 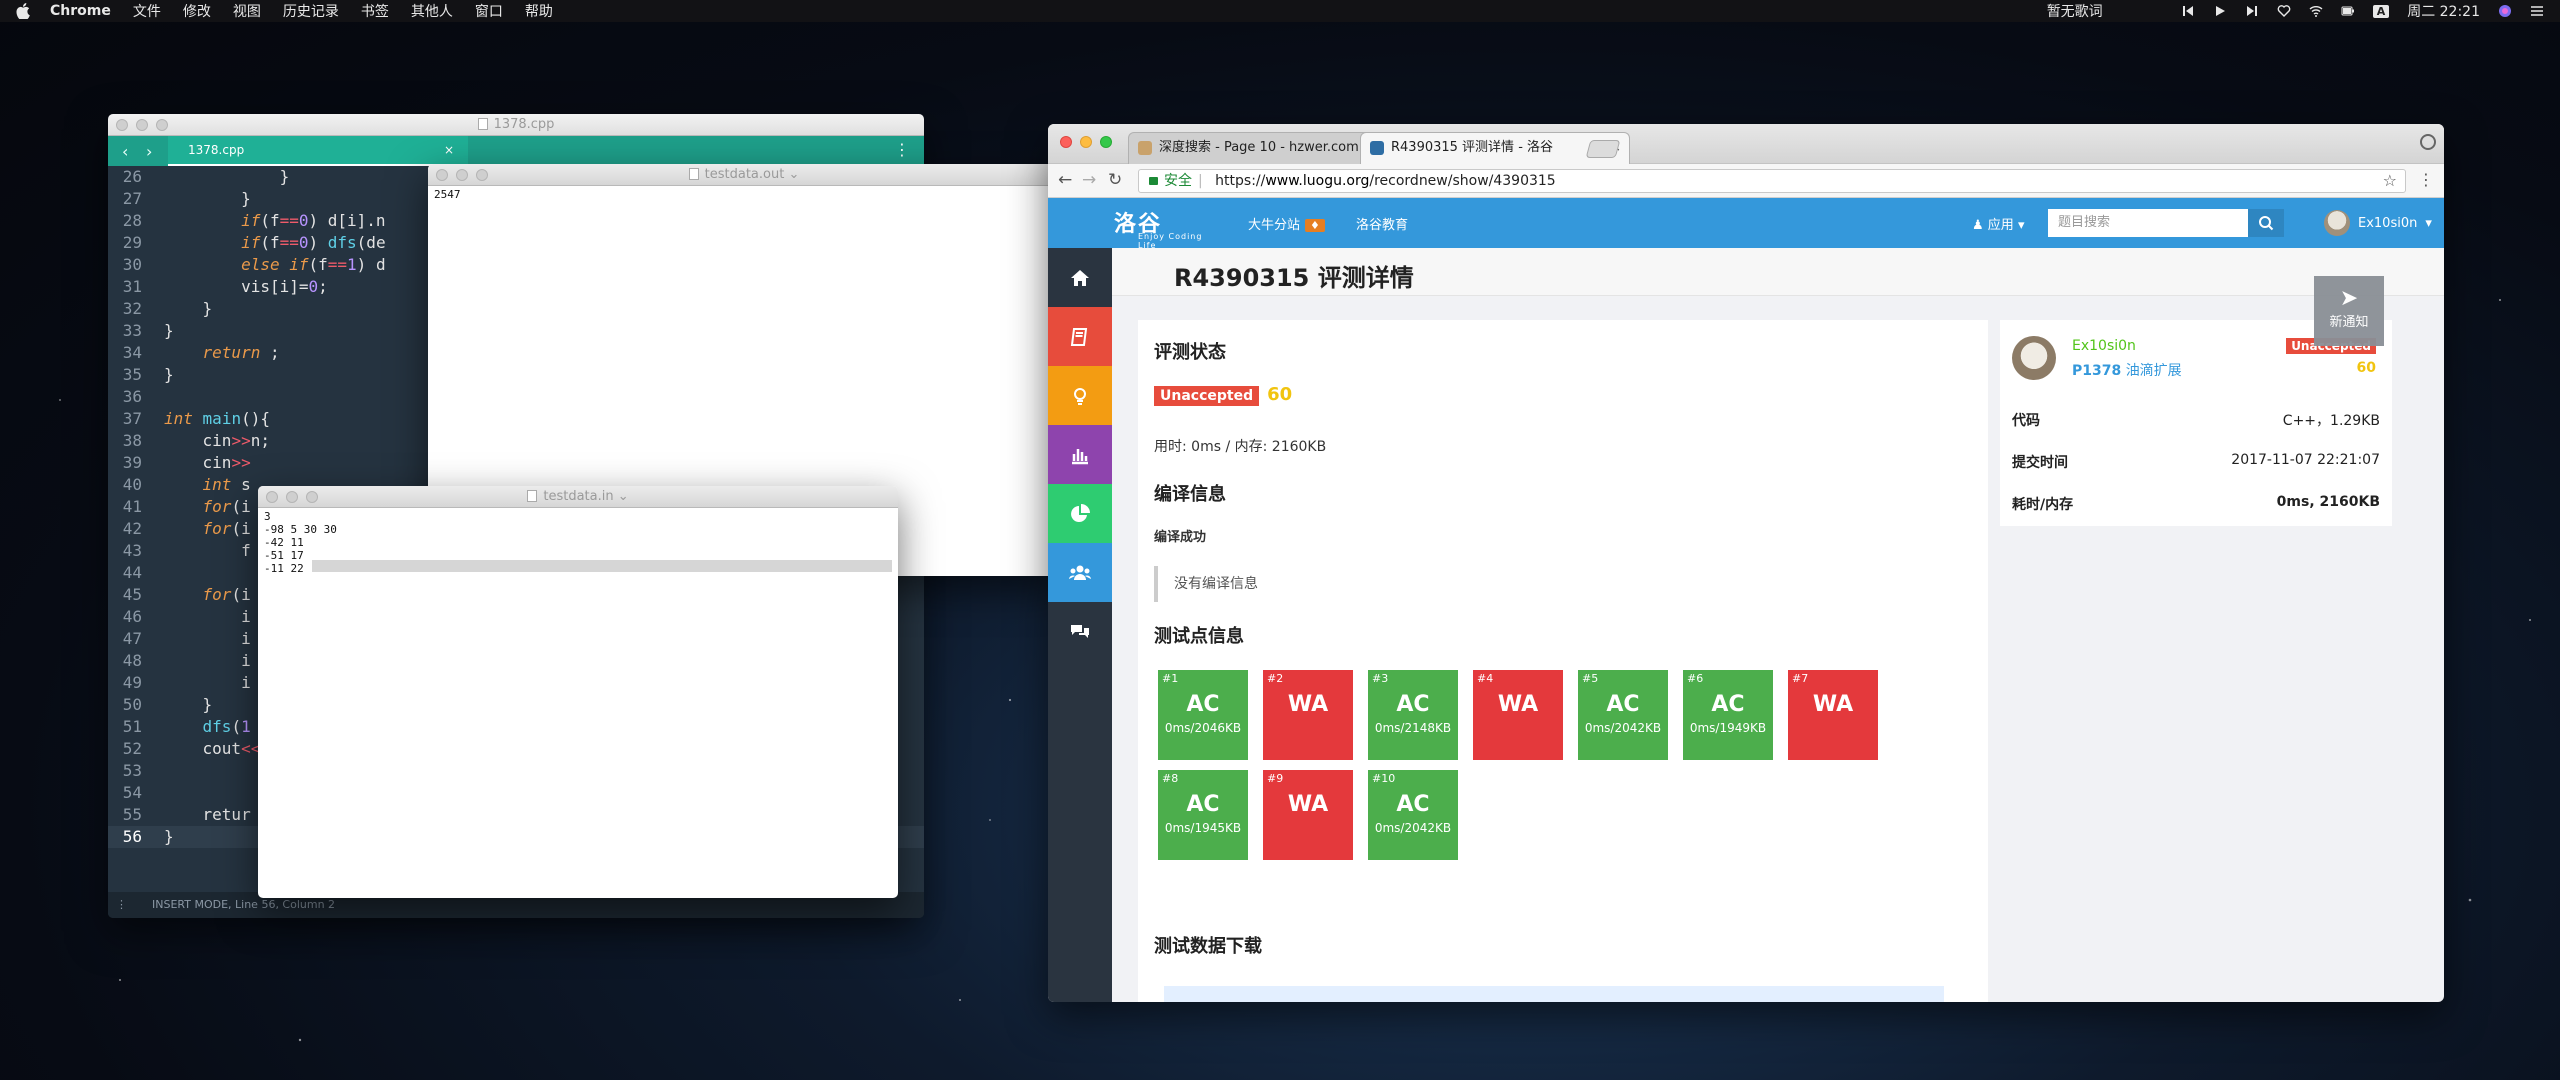 I want to click on editor-tab: 1378.cpp ×, so click(x=318, y=151).